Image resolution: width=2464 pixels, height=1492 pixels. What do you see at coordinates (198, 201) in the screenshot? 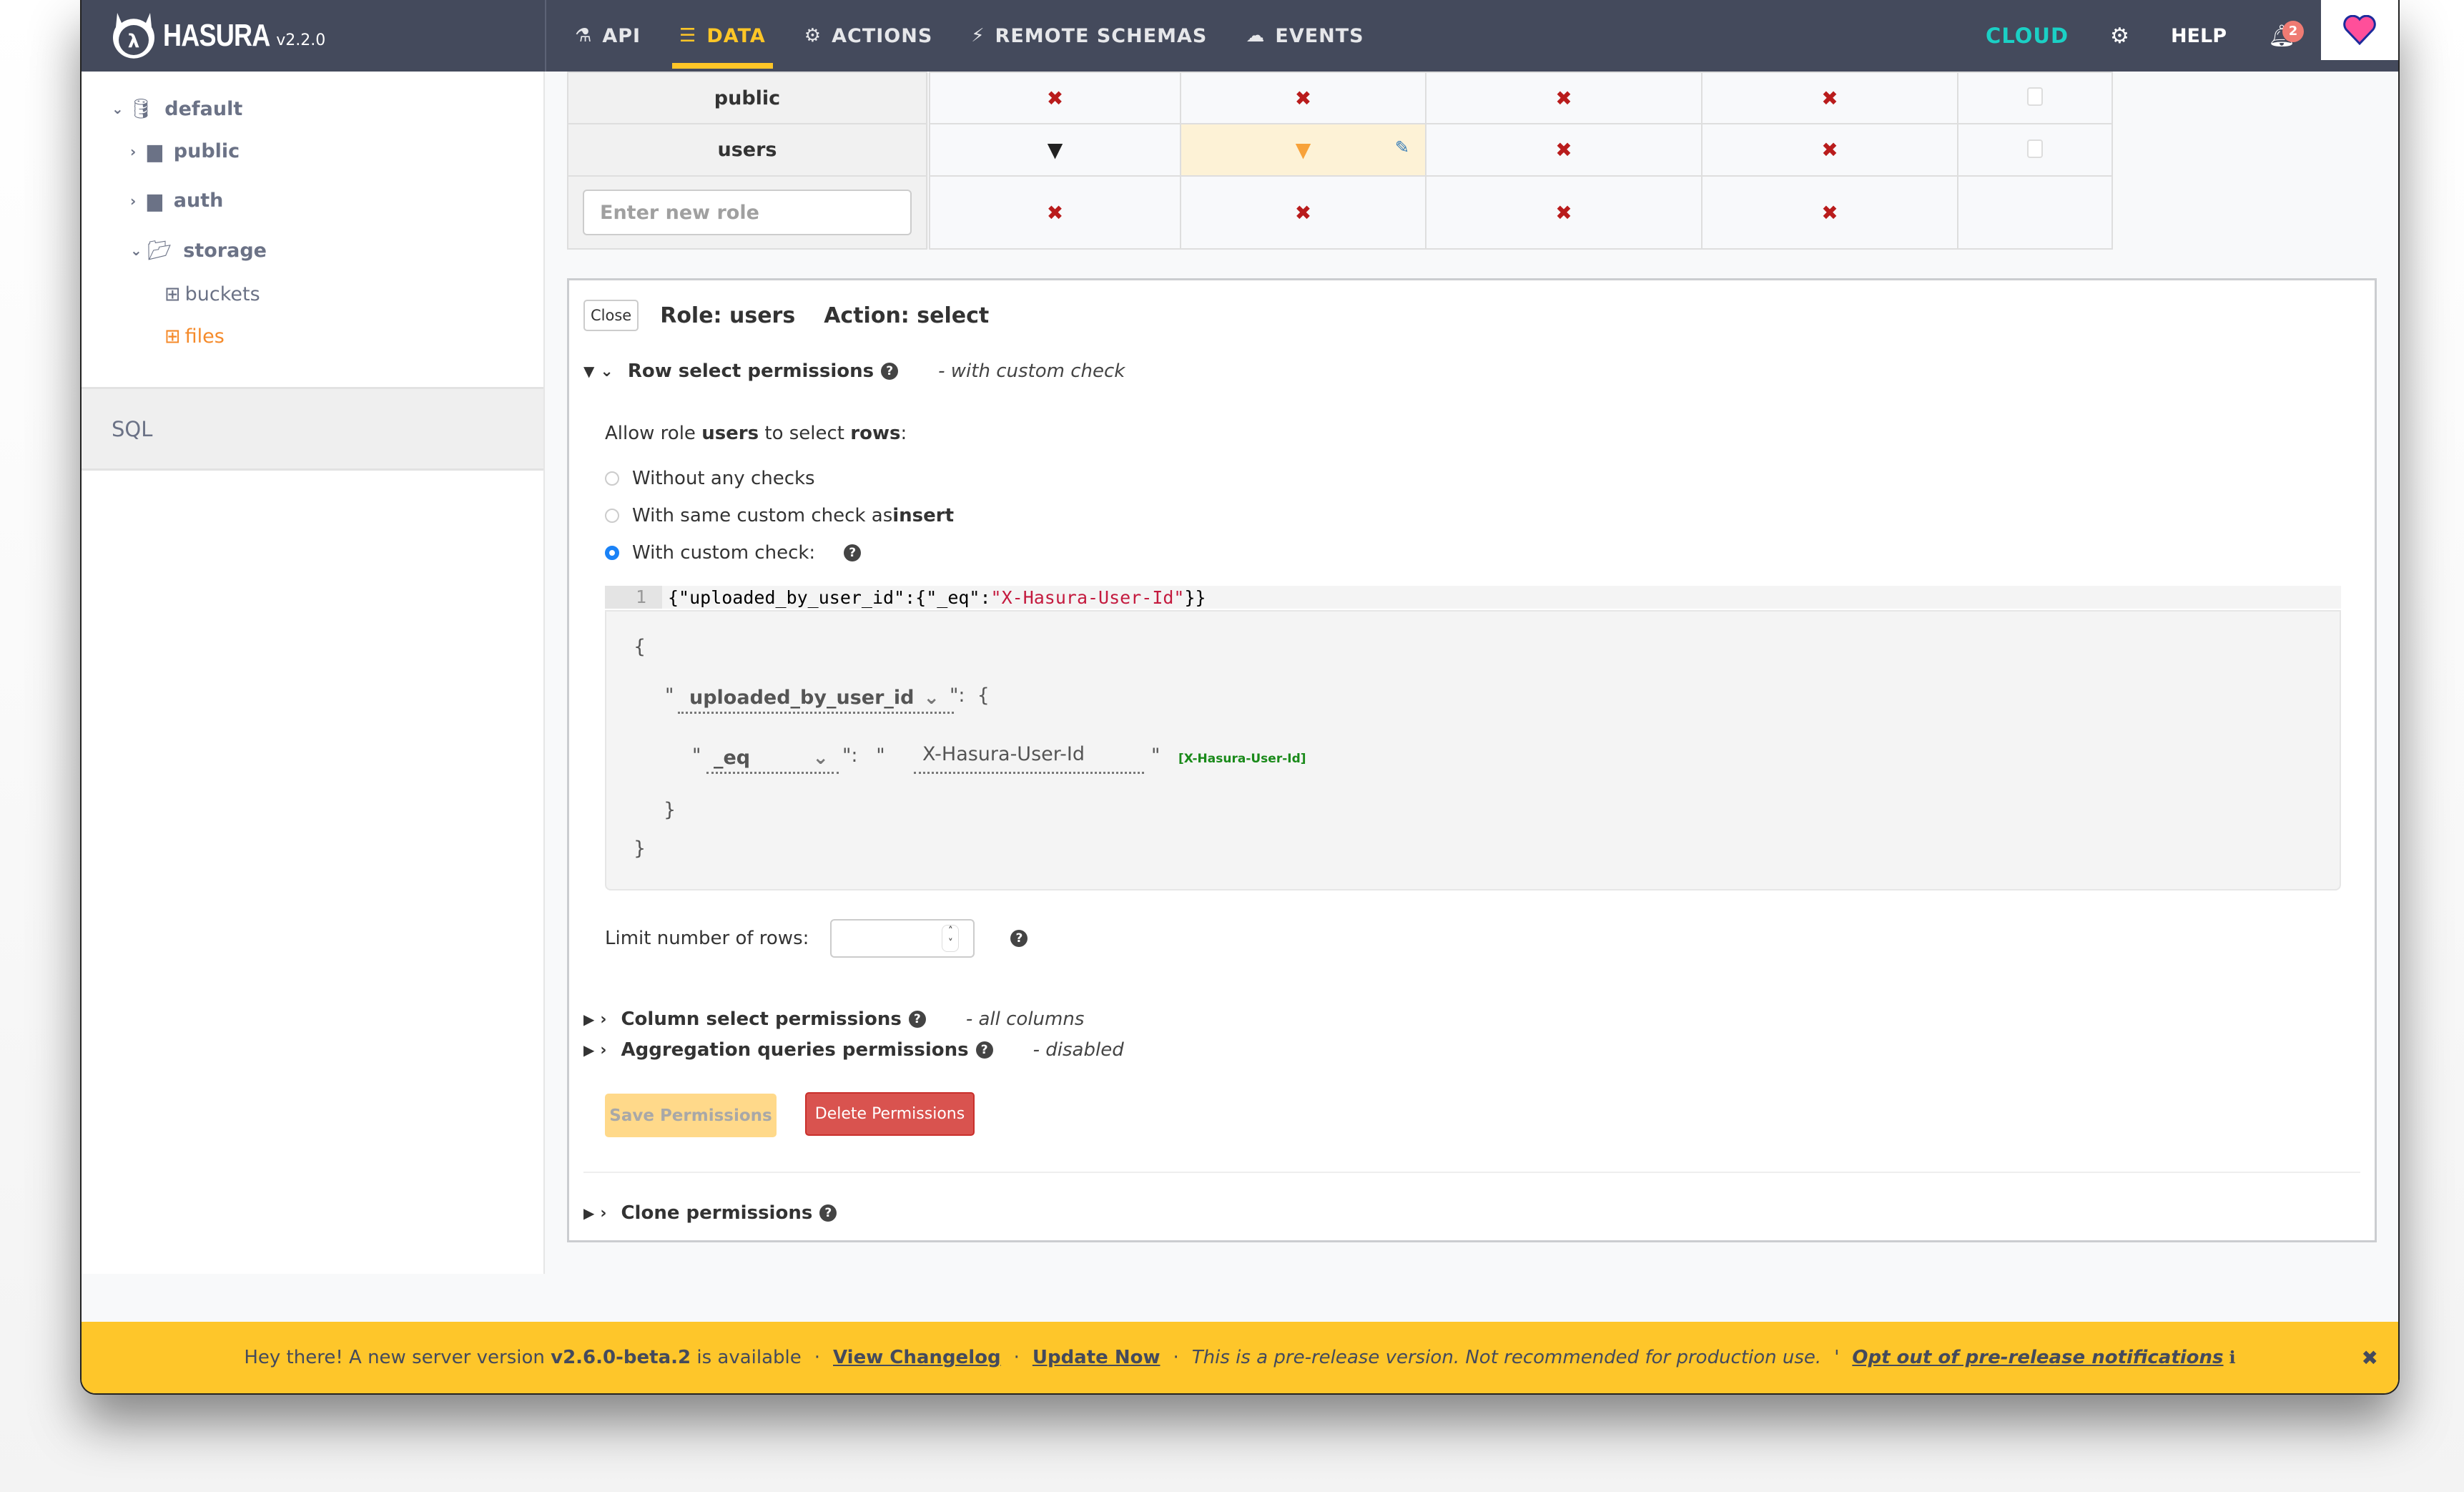
I see `tree-label: auth` at bounding box center [198, 201].